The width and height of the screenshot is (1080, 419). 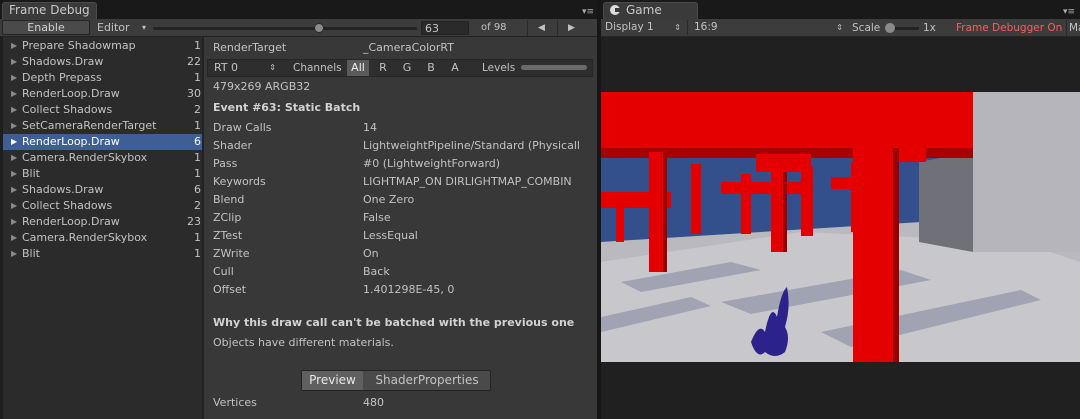 What do you see at coordinates (319, 28) in the screenshot?
I see `frame-slider-thumb` at bounding box center [319, 28].